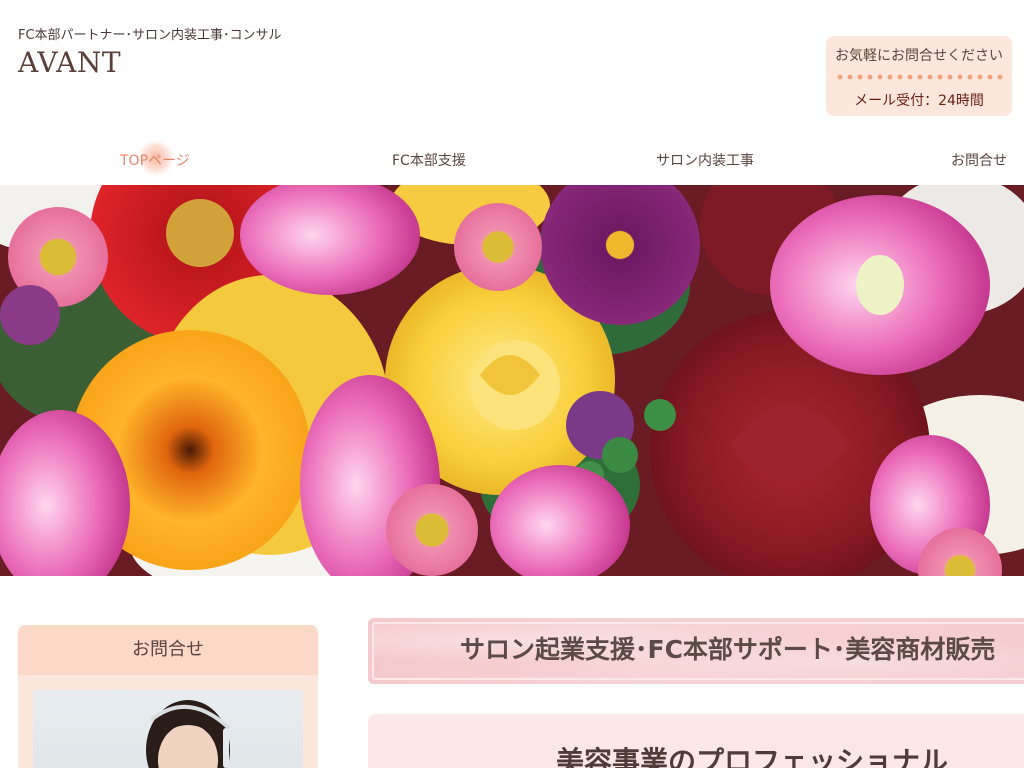 This screenshot has height=768, width=1024. I want to click on nav-item-salon-interior: サロン内装工事, so click(705, 160).